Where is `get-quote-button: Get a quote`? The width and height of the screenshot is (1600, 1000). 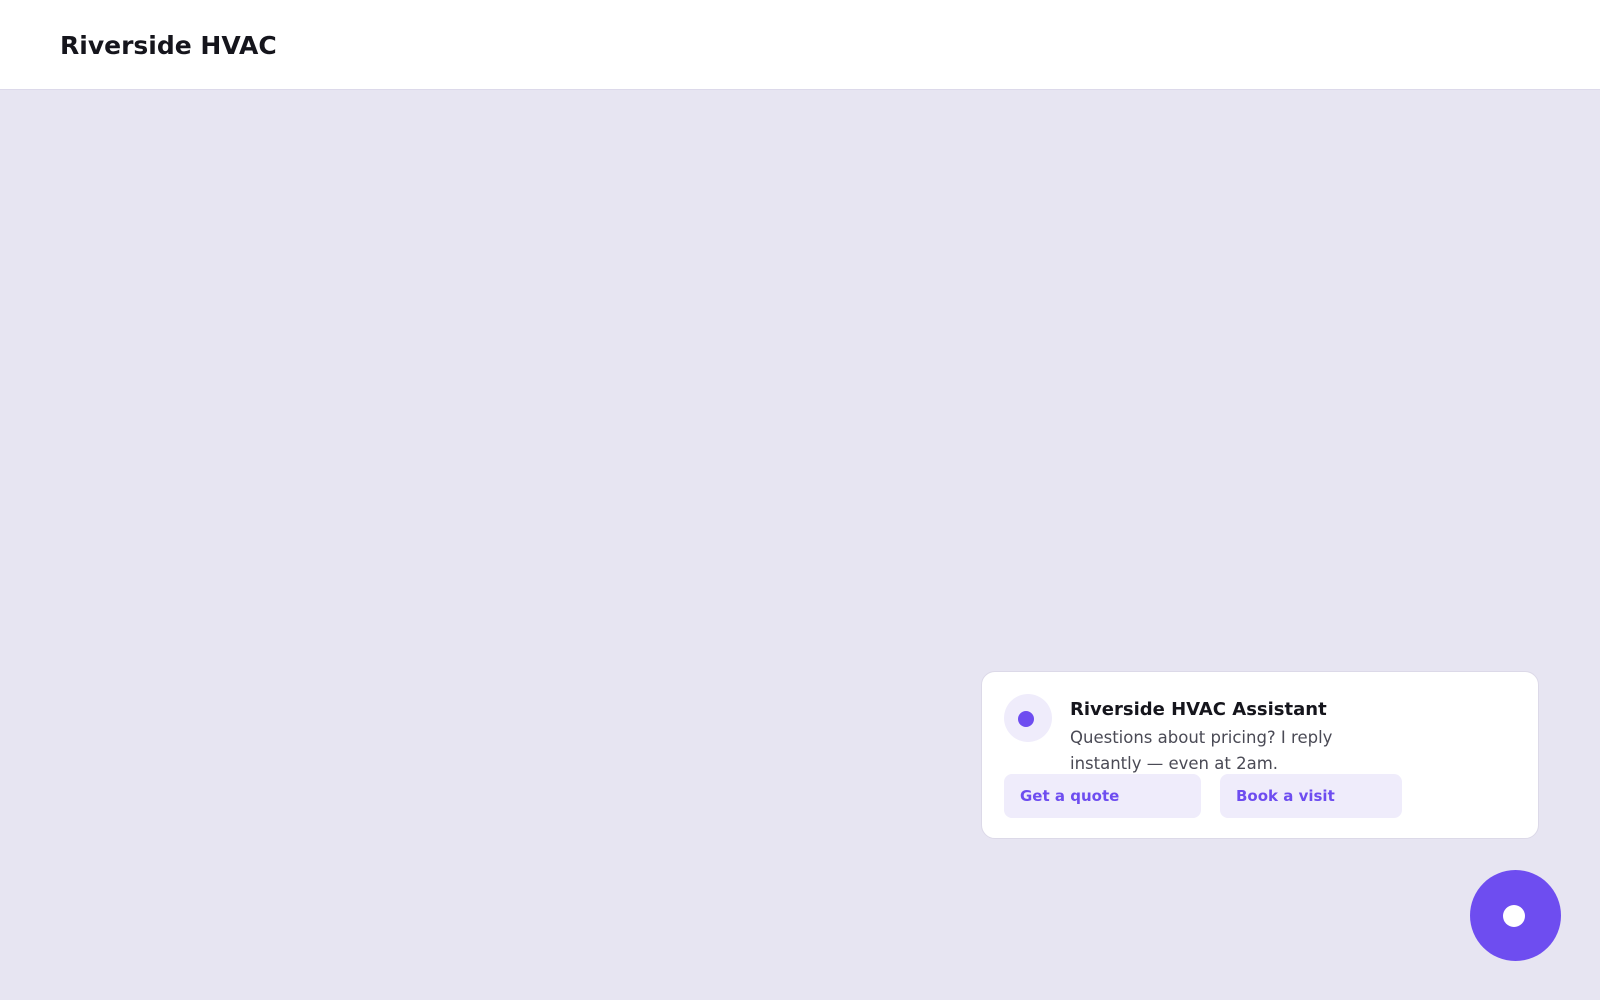 get-quote-button: Get a quote is located at coordinates (1102, 796).